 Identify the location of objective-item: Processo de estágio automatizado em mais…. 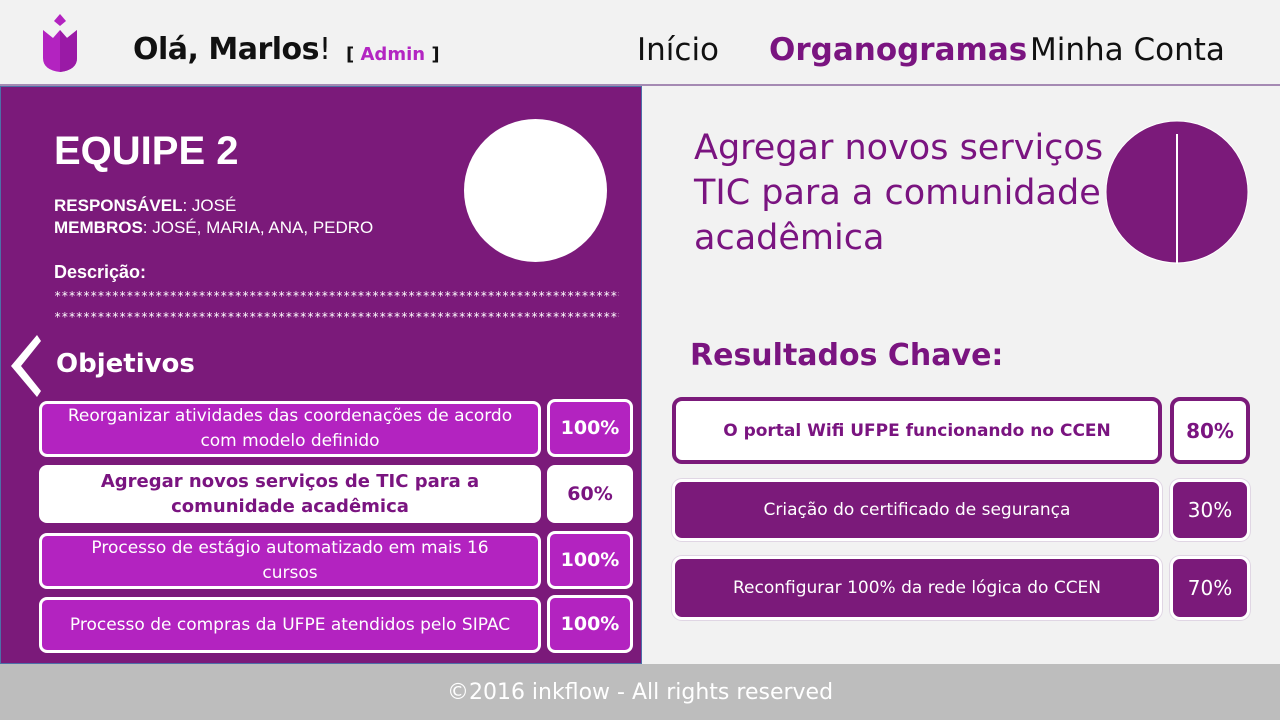
(290, 561).